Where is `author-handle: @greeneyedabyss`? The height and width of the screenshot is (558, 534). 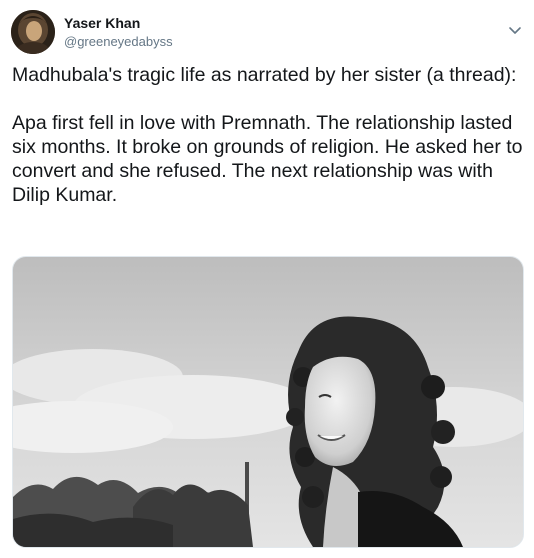
author-handle: @greeneyedabyss is located at coordinates (118, 41).